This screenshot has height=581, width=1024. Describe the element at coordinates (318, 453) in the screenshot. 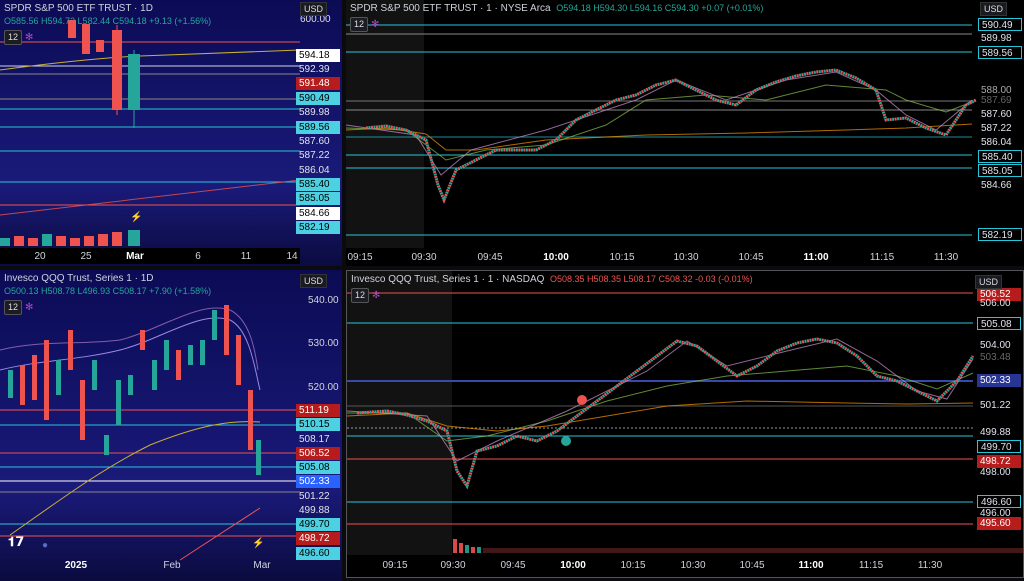

I see `price-label: 506.52` at that location.